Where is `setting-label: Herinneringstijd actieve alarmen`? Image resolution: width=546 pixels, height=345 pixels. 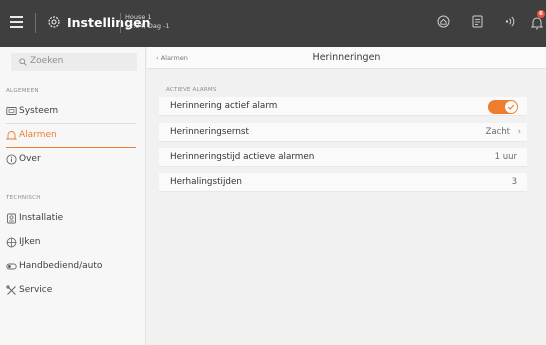 setting-label: Herinneringstijd actieve alarmen is located at coordinates (242, 157).